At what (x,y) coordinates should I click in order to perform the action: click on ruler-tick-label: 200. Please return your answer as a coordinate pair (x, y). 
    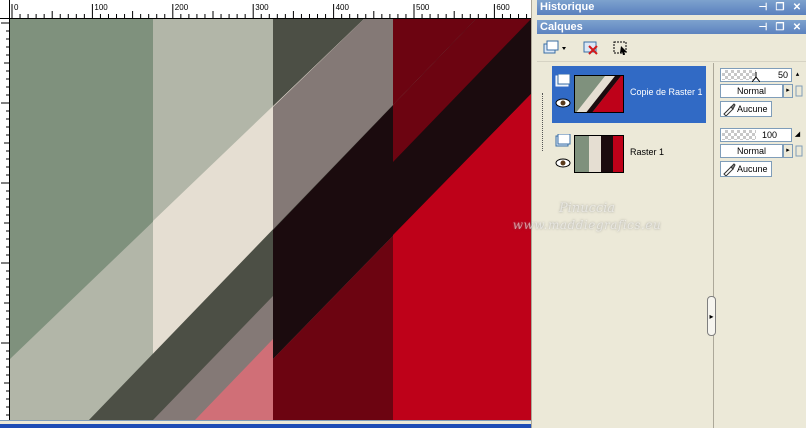
    Looking at the image, I should click on (182, 7).